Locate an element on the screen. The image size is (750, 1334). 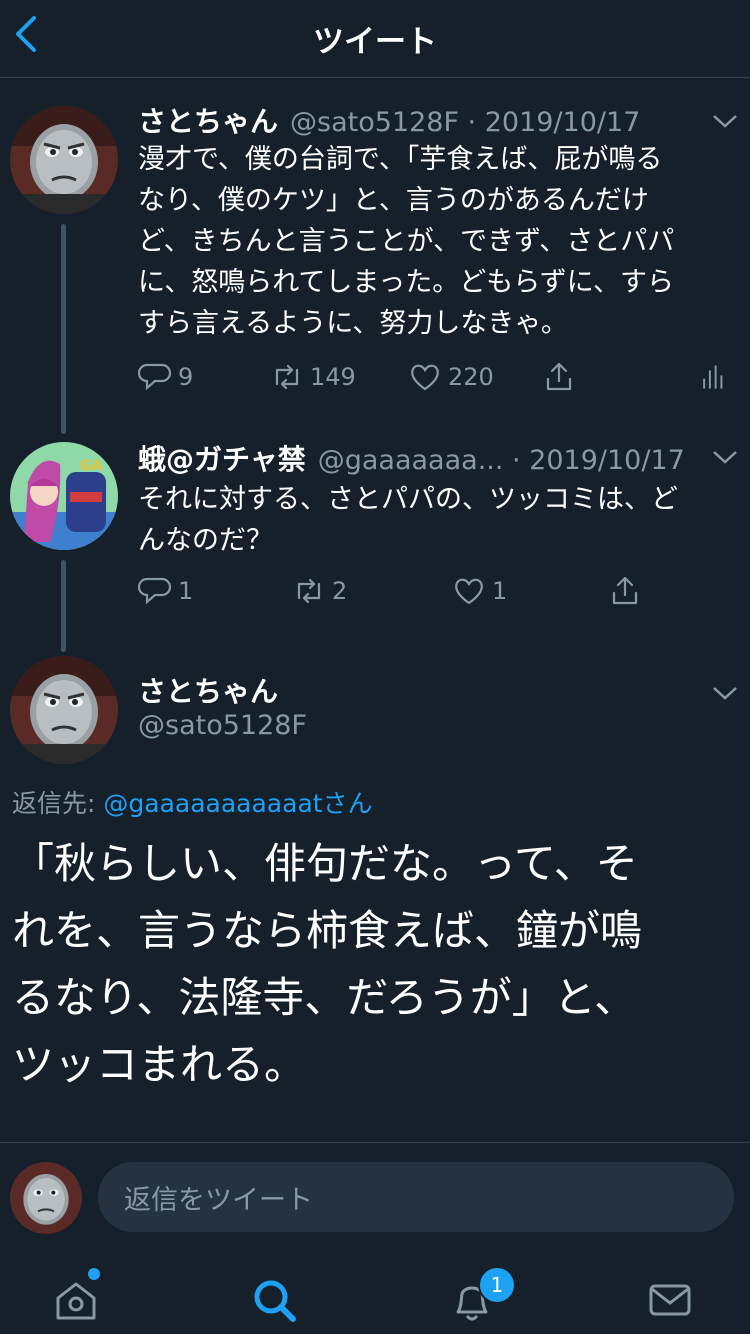
tab-search is located at coordinates (274, 1302).